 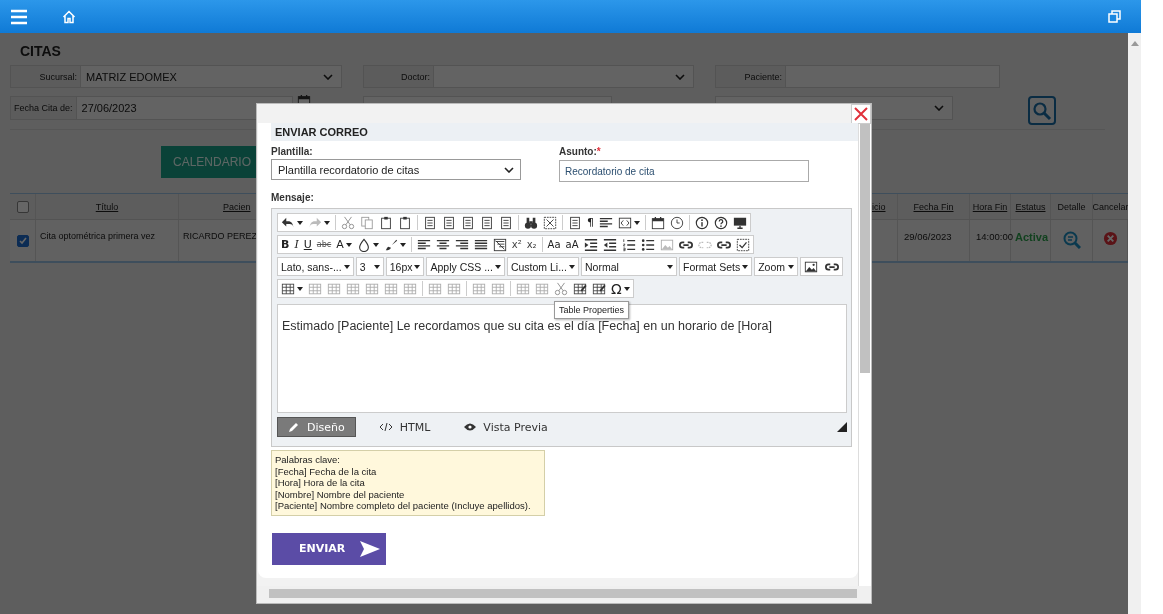 I want to click on selection-icon, so click(x=550, y=222).